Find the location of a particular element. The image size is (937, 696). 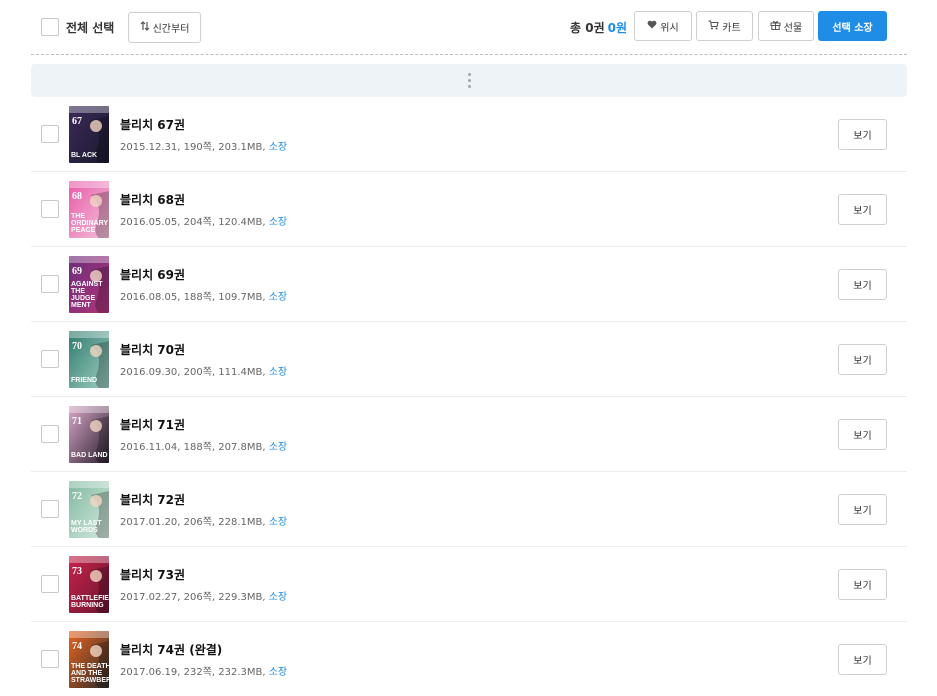

book-meta: 2016.11.04, 188쪽, 207.8MB, 소장 is located at coordinates (203, 445).